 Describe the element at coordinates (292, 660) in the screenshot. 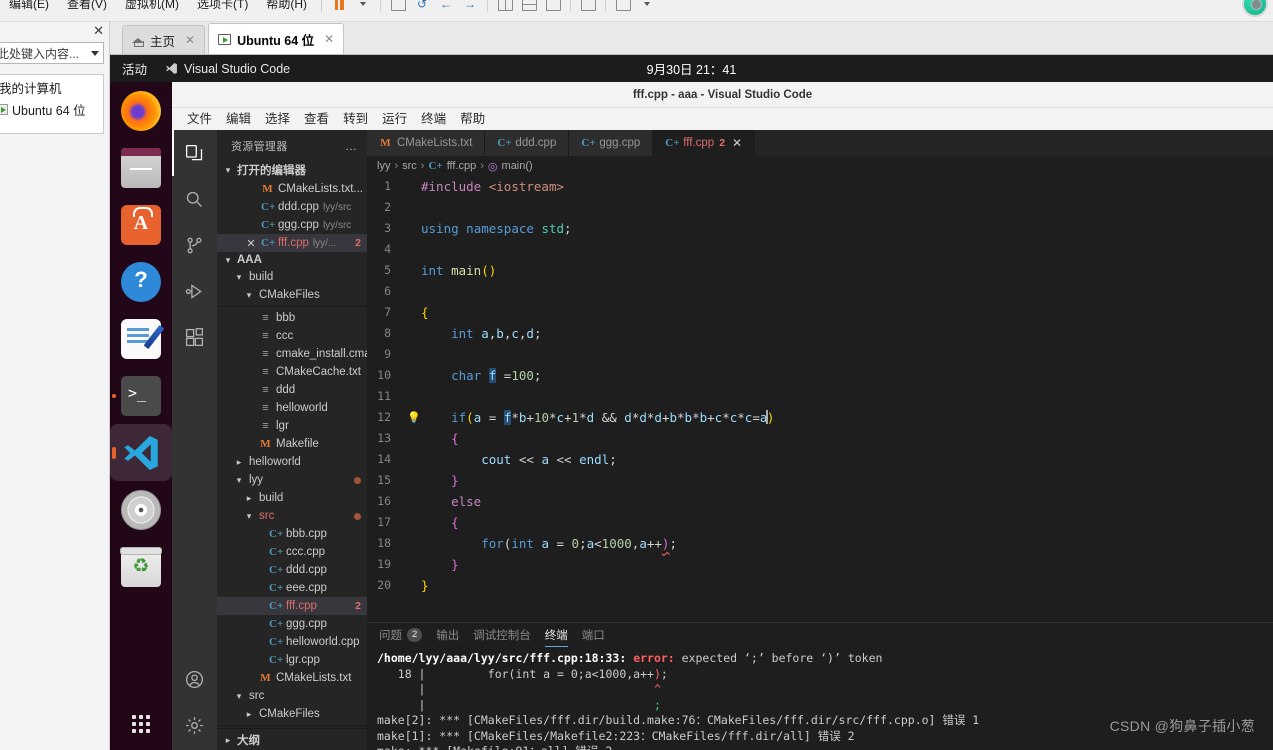

I see `tree-item-lgr-cpp: C+ lgr.cpp` at that location.